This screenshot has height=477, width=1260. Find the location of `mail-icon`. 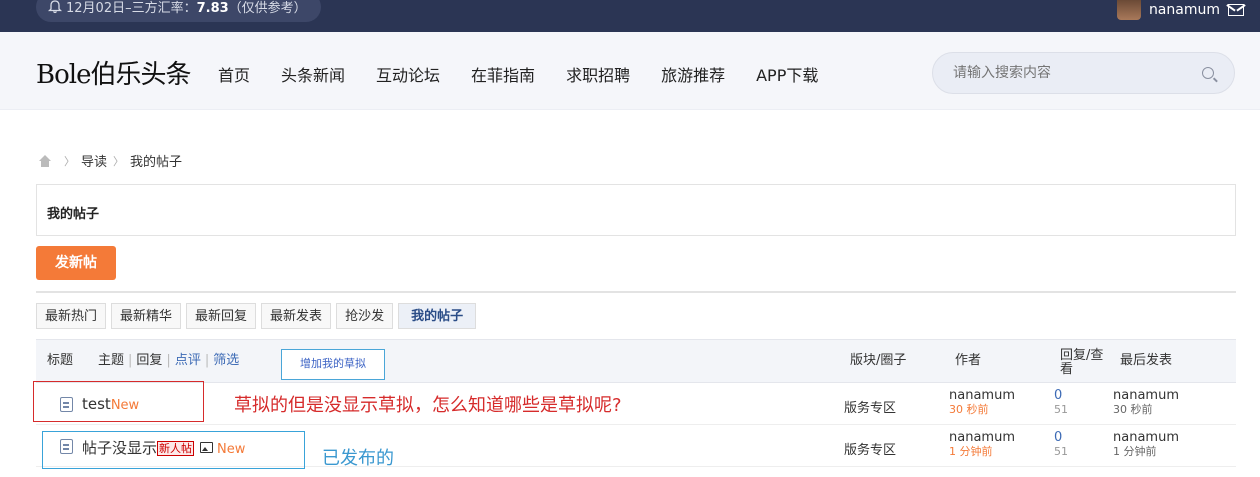

mail-icon is located at coordinates (1236, 10).